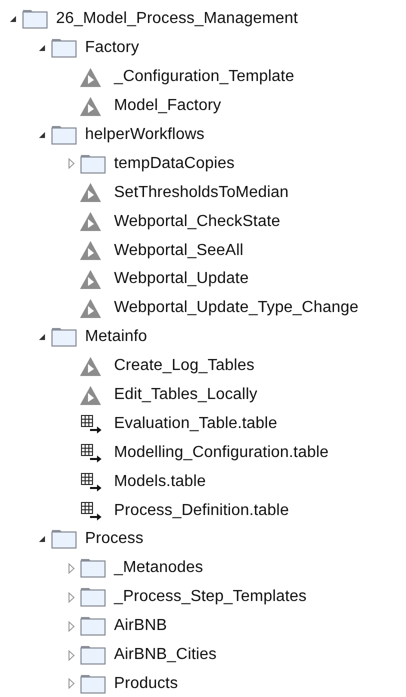 The height and width of the screenshot is (697, 406). Describe the element at coordinates (204, 77) in the screenshot. I see `tree-item-label: _Configuration_Template` at that location.